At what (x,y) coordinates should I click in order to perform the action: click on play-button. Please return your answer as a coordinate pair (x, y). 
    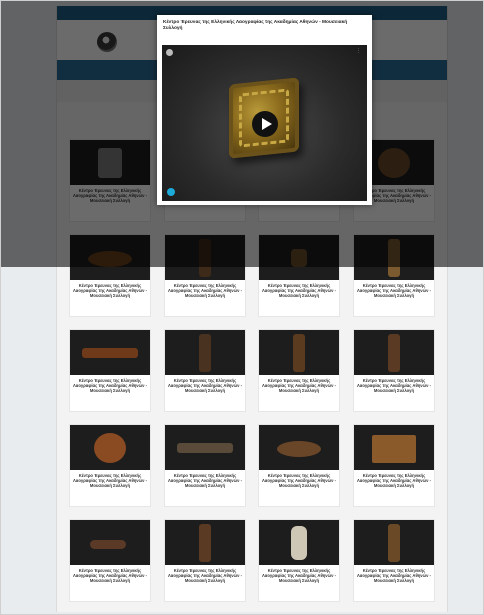
    Looking at the image, I should click on (265, 124).